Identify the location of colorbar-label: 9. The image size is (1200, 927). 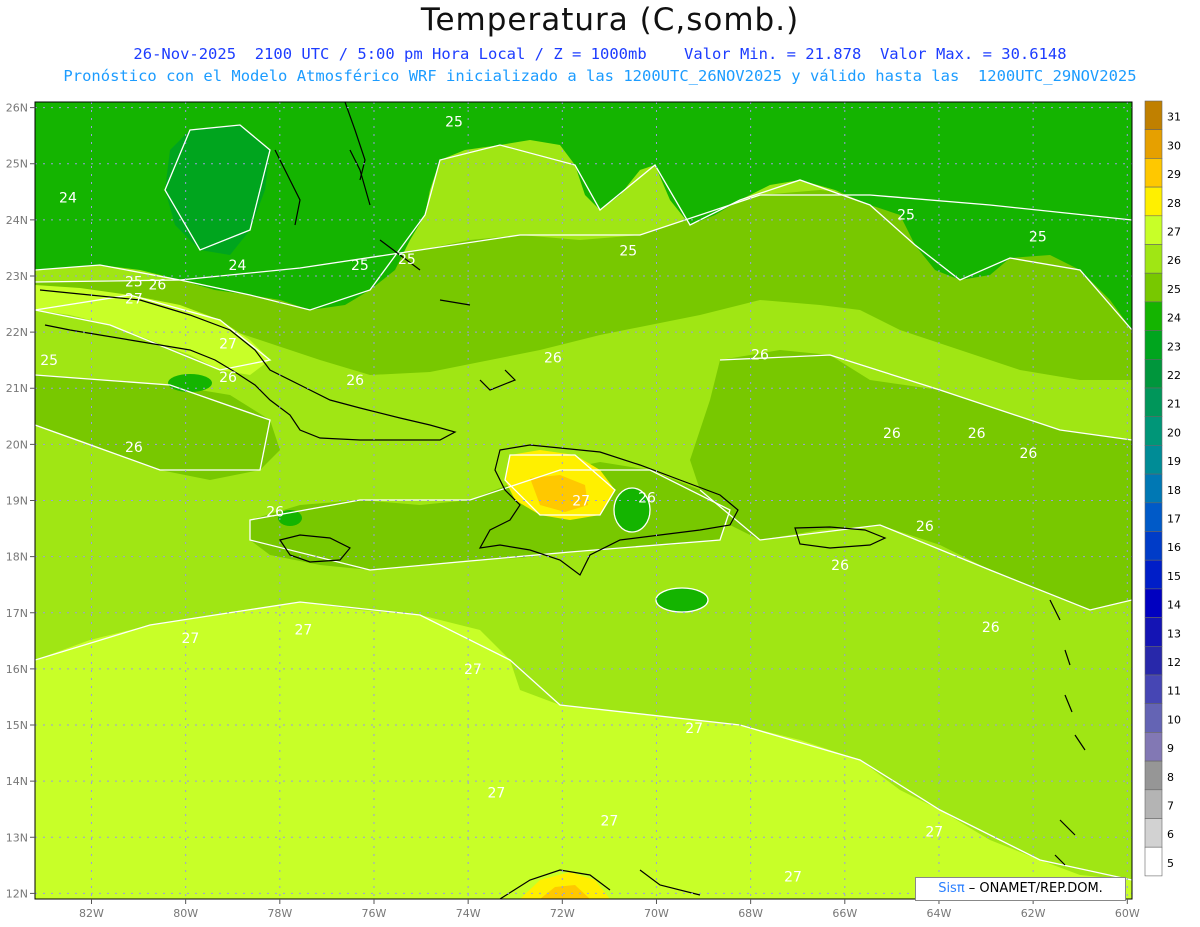
(1170, 748).